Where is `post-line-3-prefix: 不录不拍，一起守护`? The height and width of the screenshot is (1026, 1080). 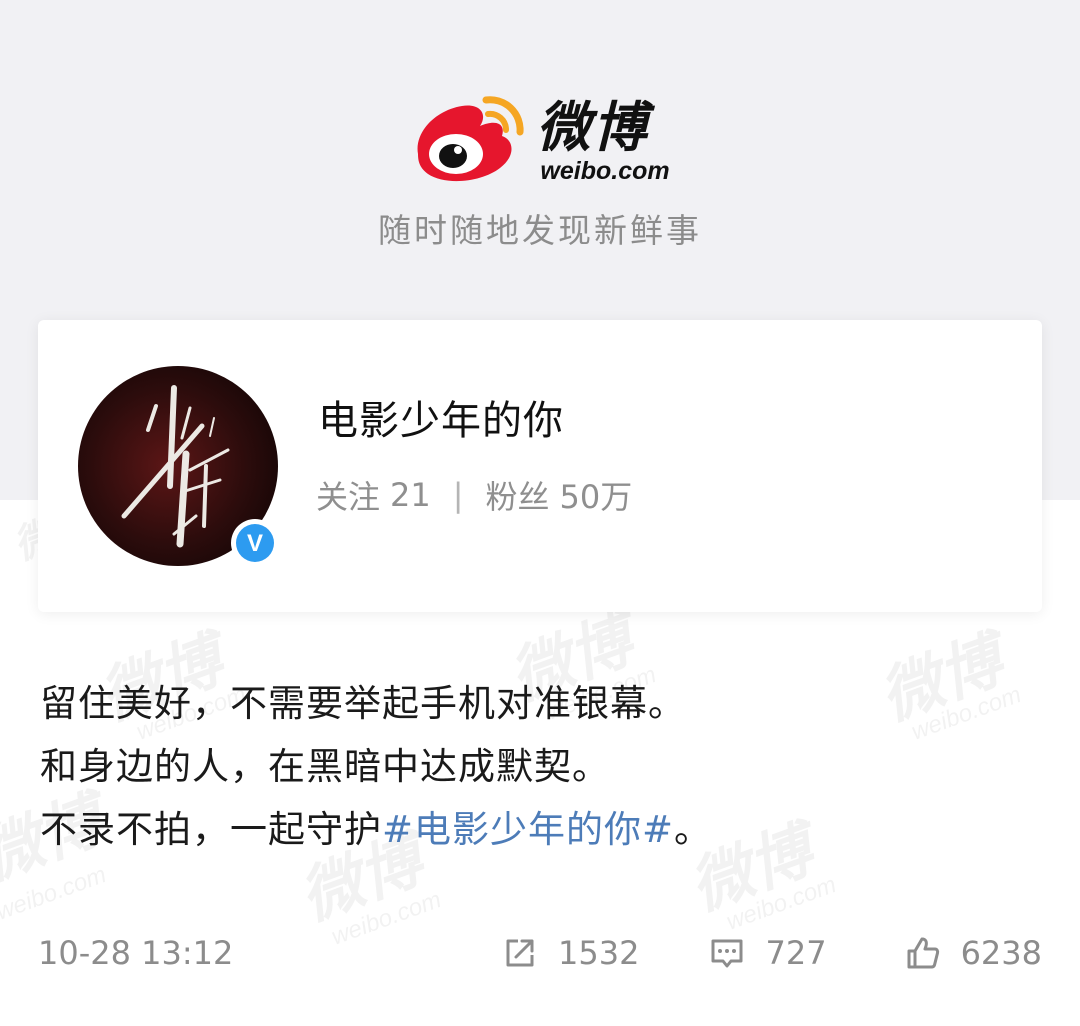 post-line-3-prefix: 不录不拍，一起守护 is located at coordinates (211, 829).